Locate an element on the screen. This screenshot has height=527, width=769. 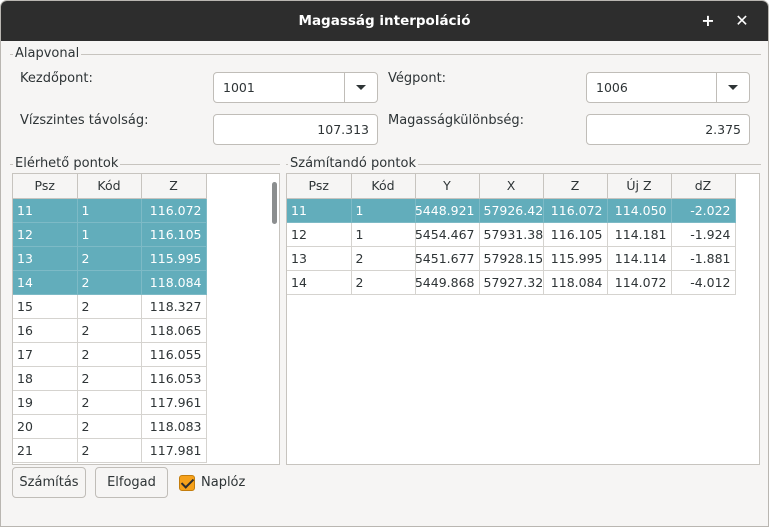
column-header-dz: dZ is located at coordinates (703, 186).